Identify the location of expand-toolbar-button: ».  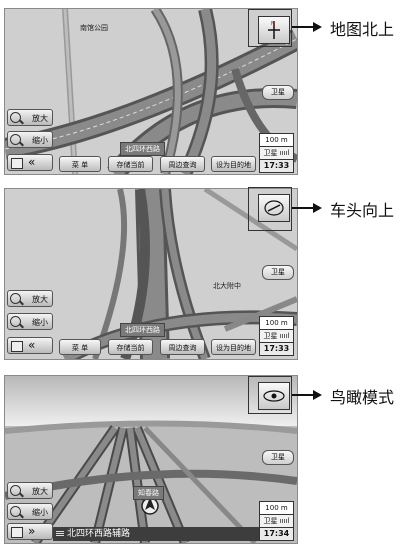
(30, 531).